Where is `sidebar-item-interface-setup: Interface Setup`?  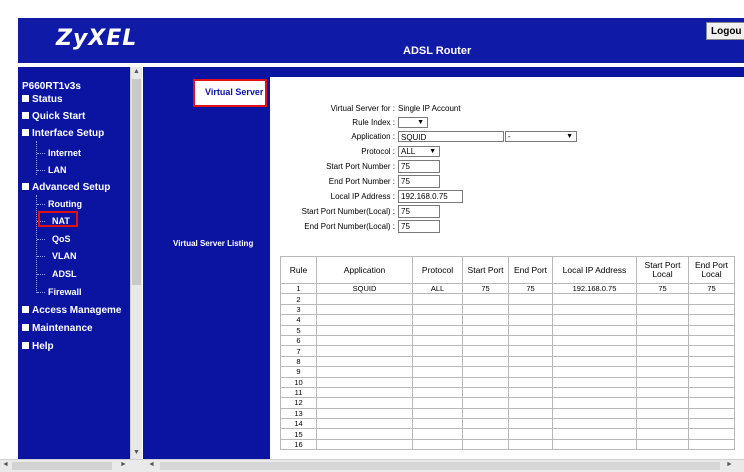
sidebar-item-interface-setup: Interface Setup is located at coordinates (63, 133).